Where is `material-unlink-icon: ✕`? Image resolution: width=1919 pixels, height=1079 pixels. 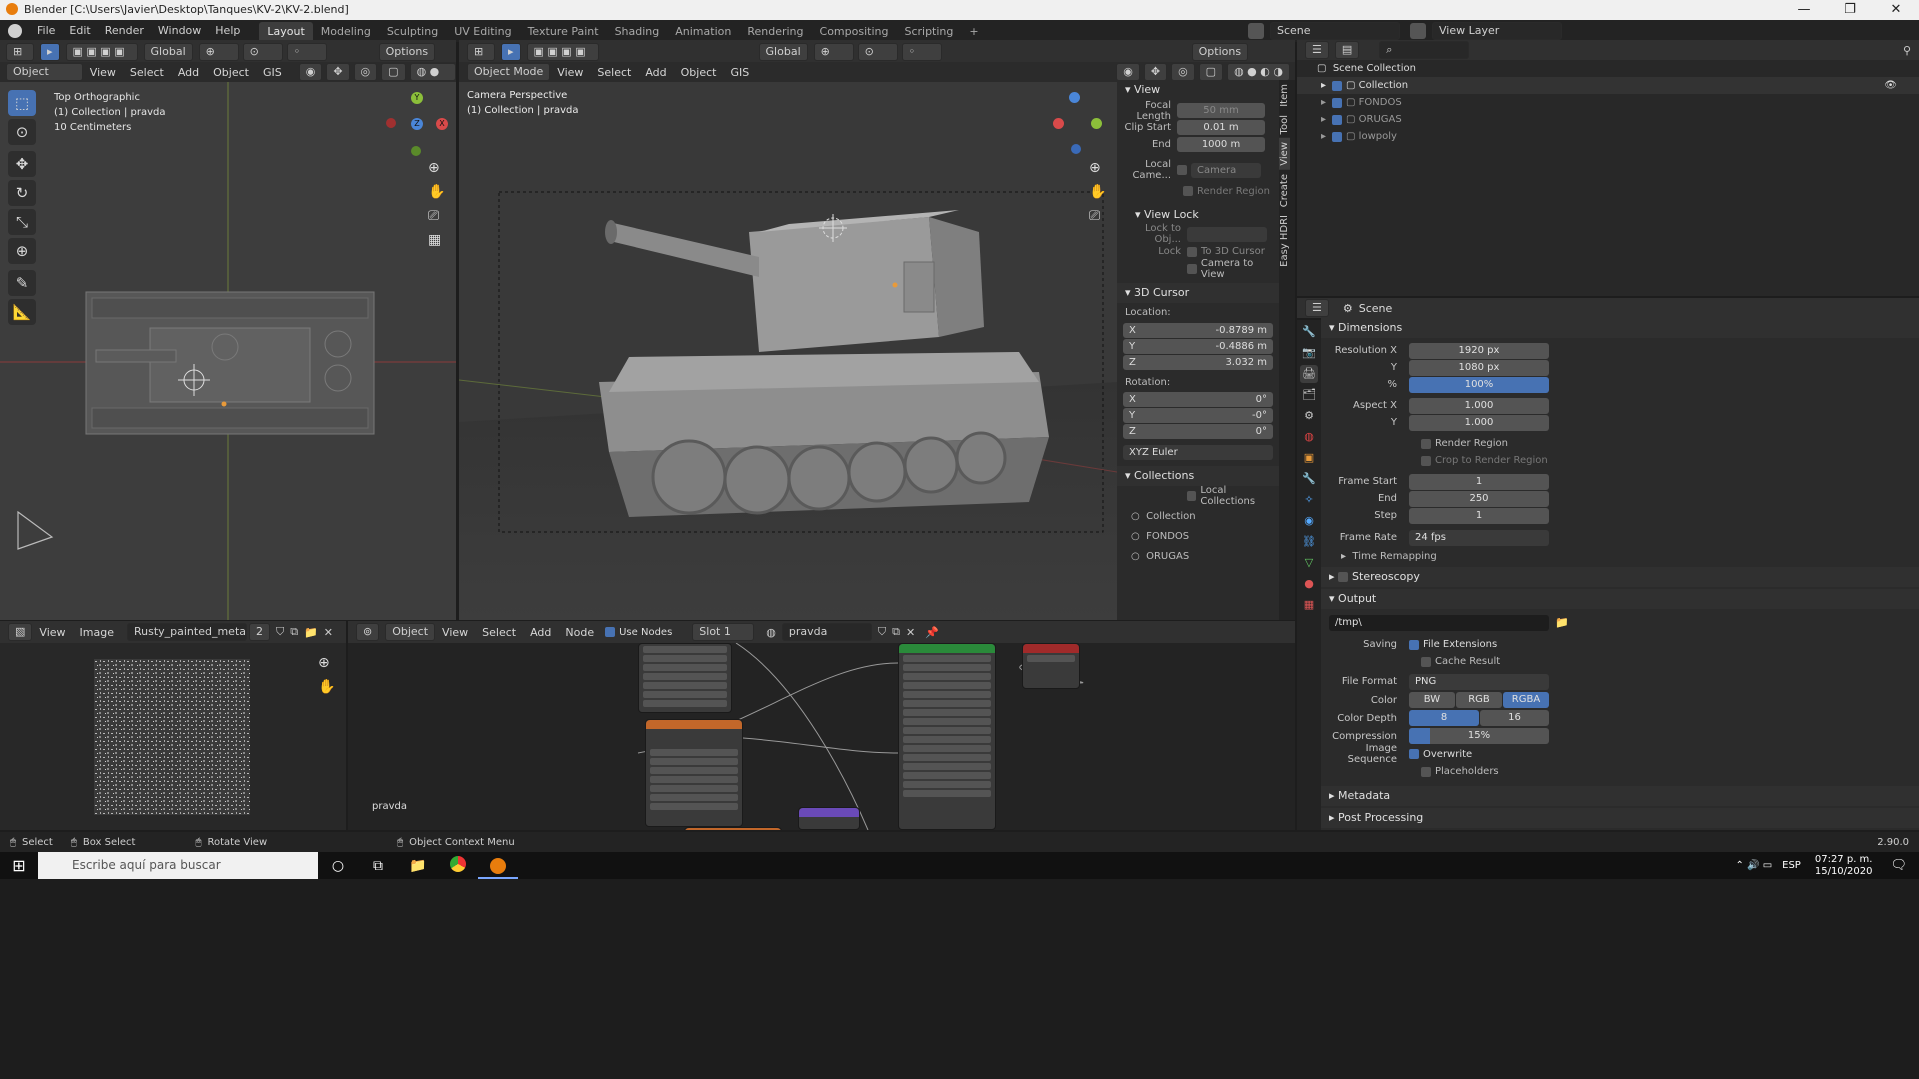 material-unlink-icon: ✕ is located at coordinates (910, 632).